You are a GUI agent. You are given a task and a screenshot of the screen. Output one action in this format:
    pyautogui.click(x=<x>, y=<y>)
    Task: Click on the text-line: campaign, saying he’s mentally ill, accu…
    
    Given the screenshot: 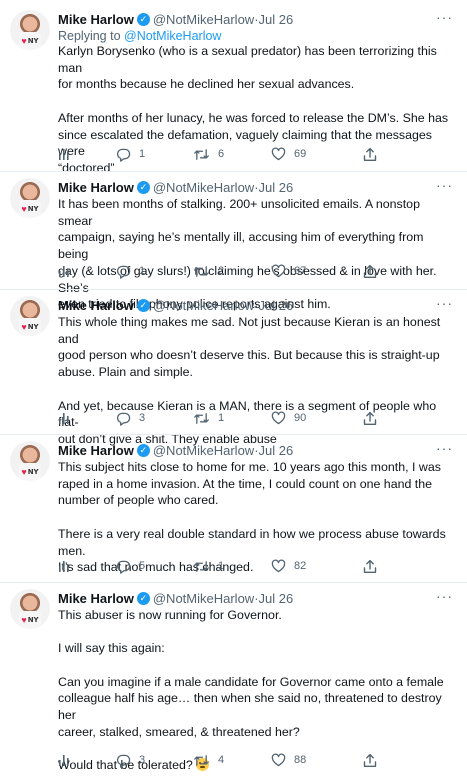 What is the action you would take?
    pyautogui.click(x=241, y=246)
    